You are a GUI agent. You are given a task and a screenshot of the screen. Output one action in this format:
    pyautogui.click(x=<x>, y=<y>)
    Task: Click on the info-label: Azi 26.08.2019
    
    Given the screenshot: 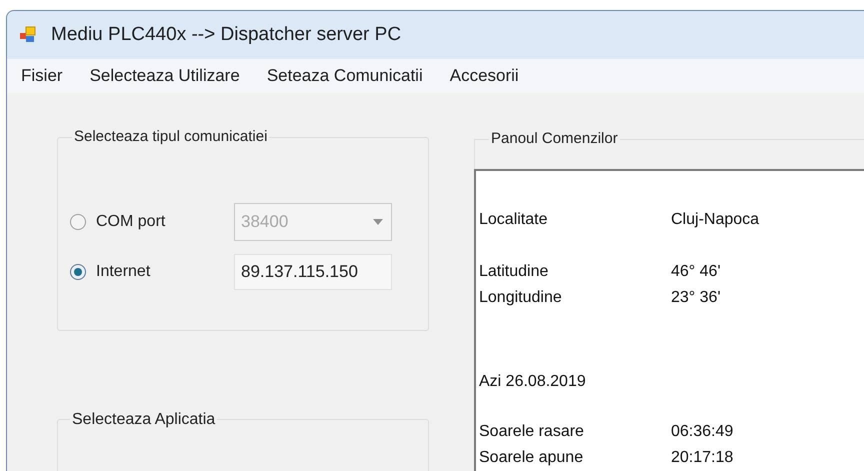 What is the action you would take?
    pyautogui.click(x=533, y=382)
    